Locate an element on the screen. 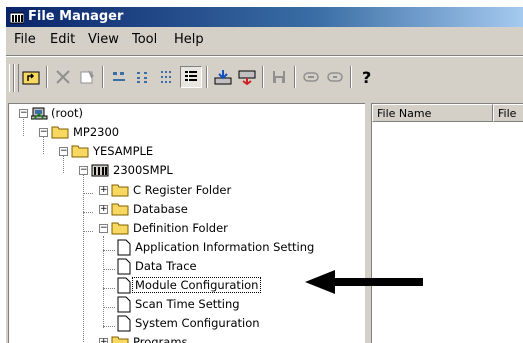  tree-node-root: − (root) is located at coordinates (69, 113).